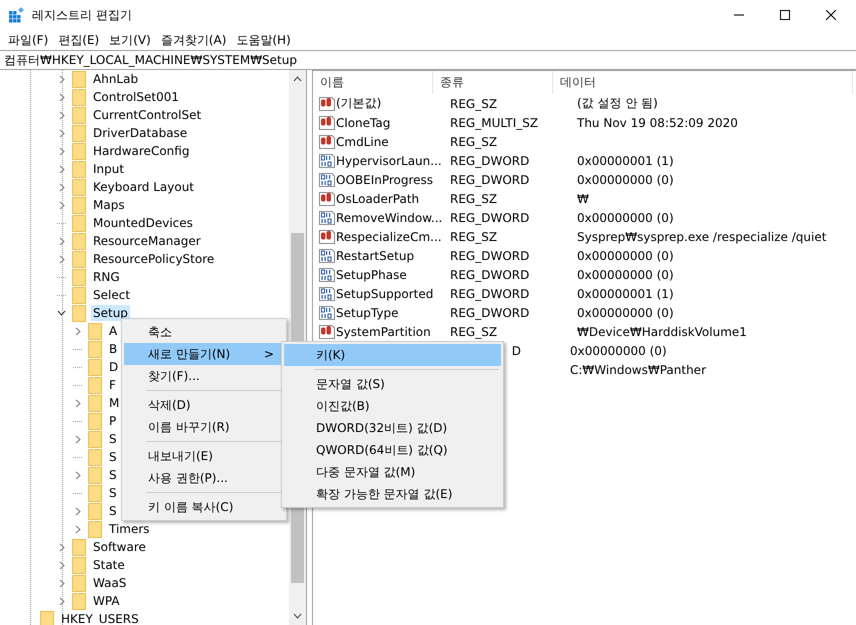 This screenshot has height=625, width=856. Describe the element at coordinates (115, 79) in the screenshot. I see `tree-item: AhnLab` at that location.